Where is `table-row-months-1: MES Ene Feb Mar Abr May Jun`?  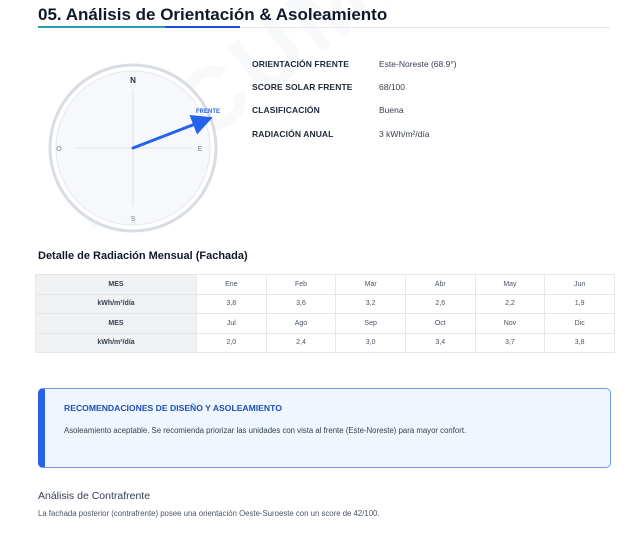 table-row-months-1: MES Ene Feb Mar Abr May Jun is located at coordinates (325, 284).